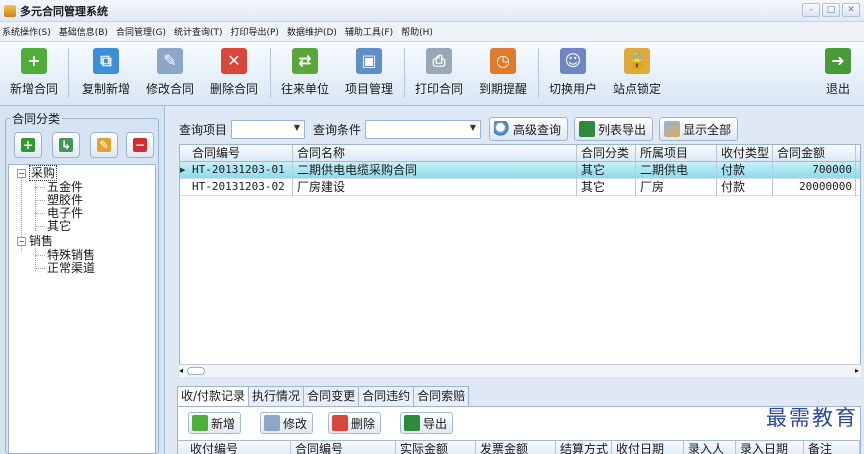  I want to click on edit-category-button: ✎, so click(104, 145).